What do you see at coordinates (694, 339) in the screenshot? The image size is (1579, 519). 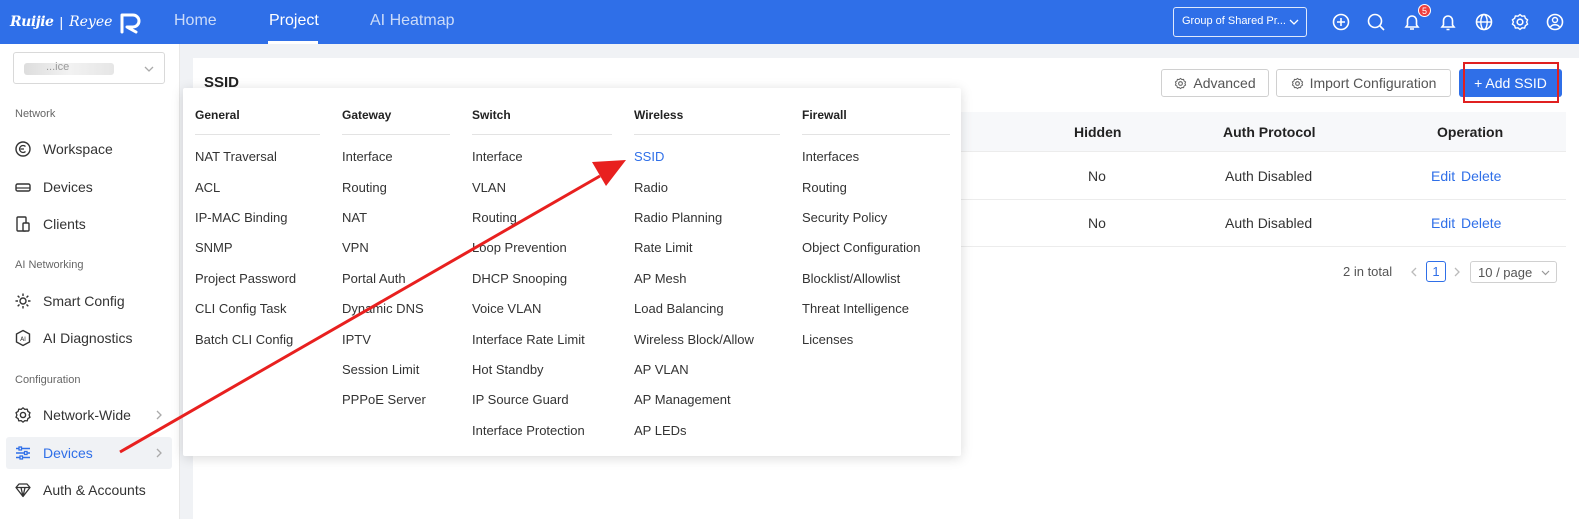 I see `menu-item: Wireless Block/Allow` at bounding box center [694, 339].